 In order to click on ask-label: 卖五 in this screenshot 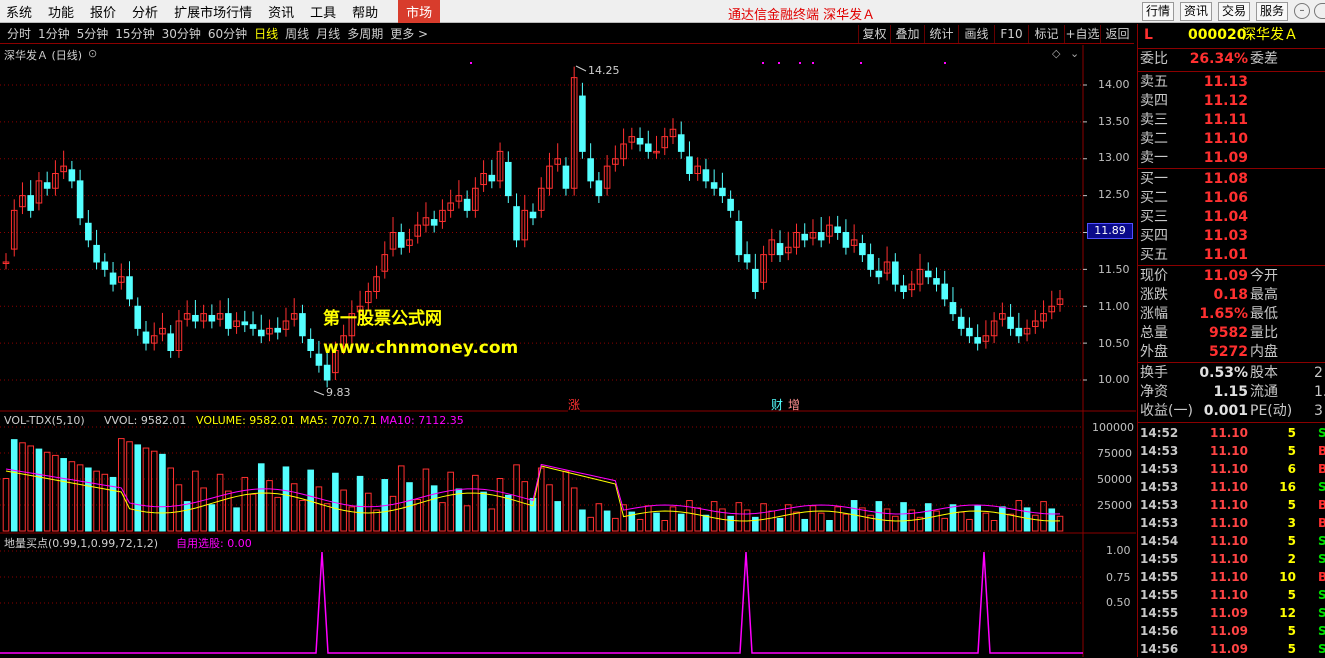, I will do `click(1154, 82)`.